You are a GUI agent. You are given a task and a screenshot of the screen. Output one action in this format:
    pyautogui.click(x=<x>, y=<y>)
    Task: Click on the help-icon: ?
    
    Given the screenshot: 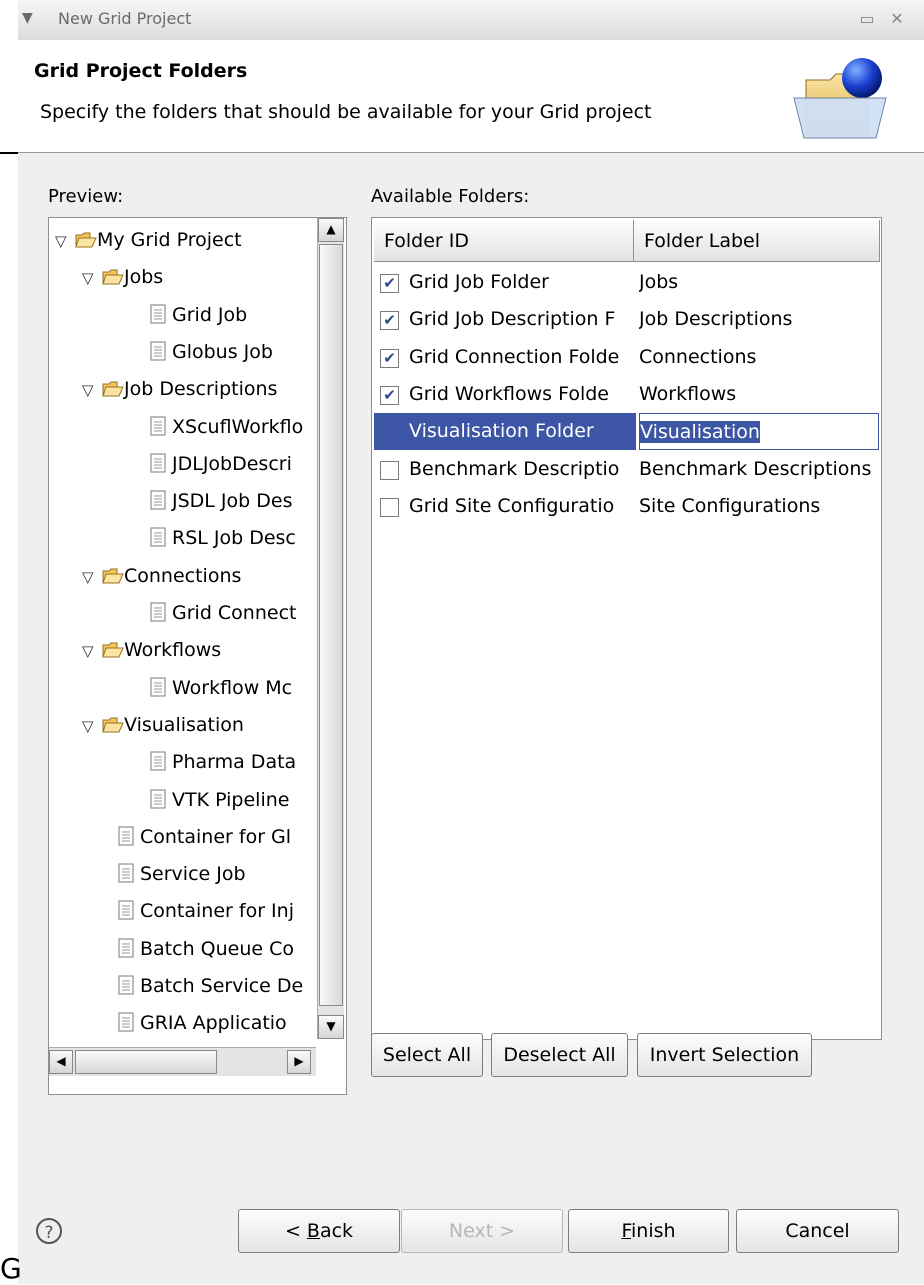 What is the action you would take?
    pyautogui.click(x=49, y=1231)
    